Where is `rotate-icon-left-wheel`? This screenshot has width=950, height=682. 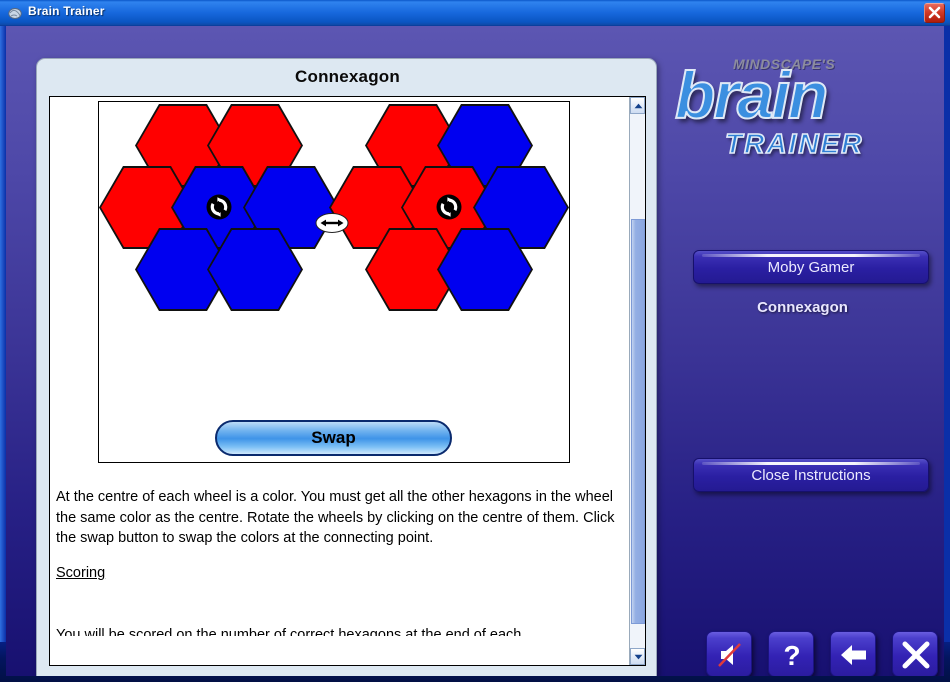
rotate-icon-left-wheel is located at coordinates (219, 207).